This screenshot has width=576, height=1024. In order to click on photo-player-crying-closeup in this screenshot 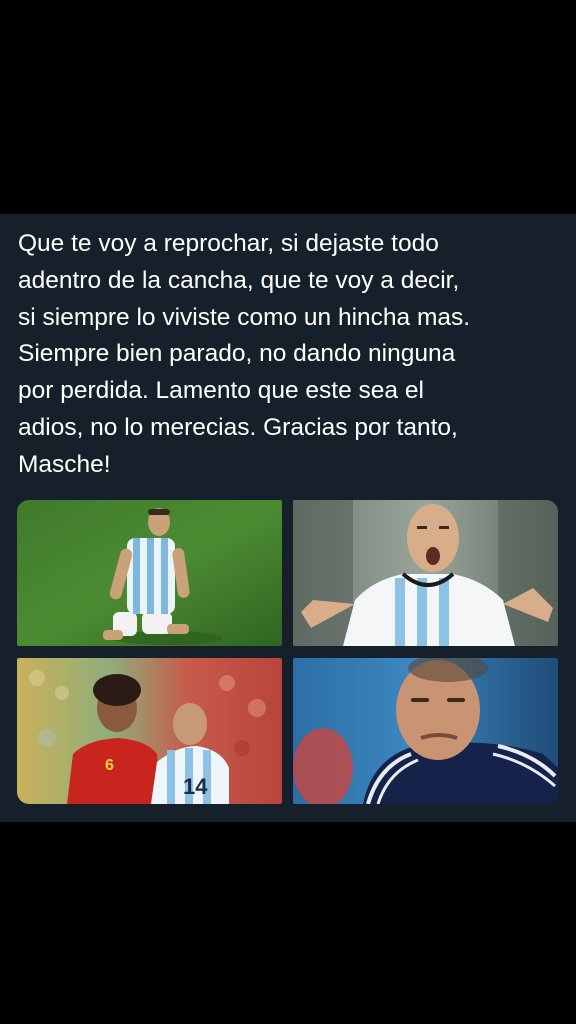, I will do `click(425, 731)`.